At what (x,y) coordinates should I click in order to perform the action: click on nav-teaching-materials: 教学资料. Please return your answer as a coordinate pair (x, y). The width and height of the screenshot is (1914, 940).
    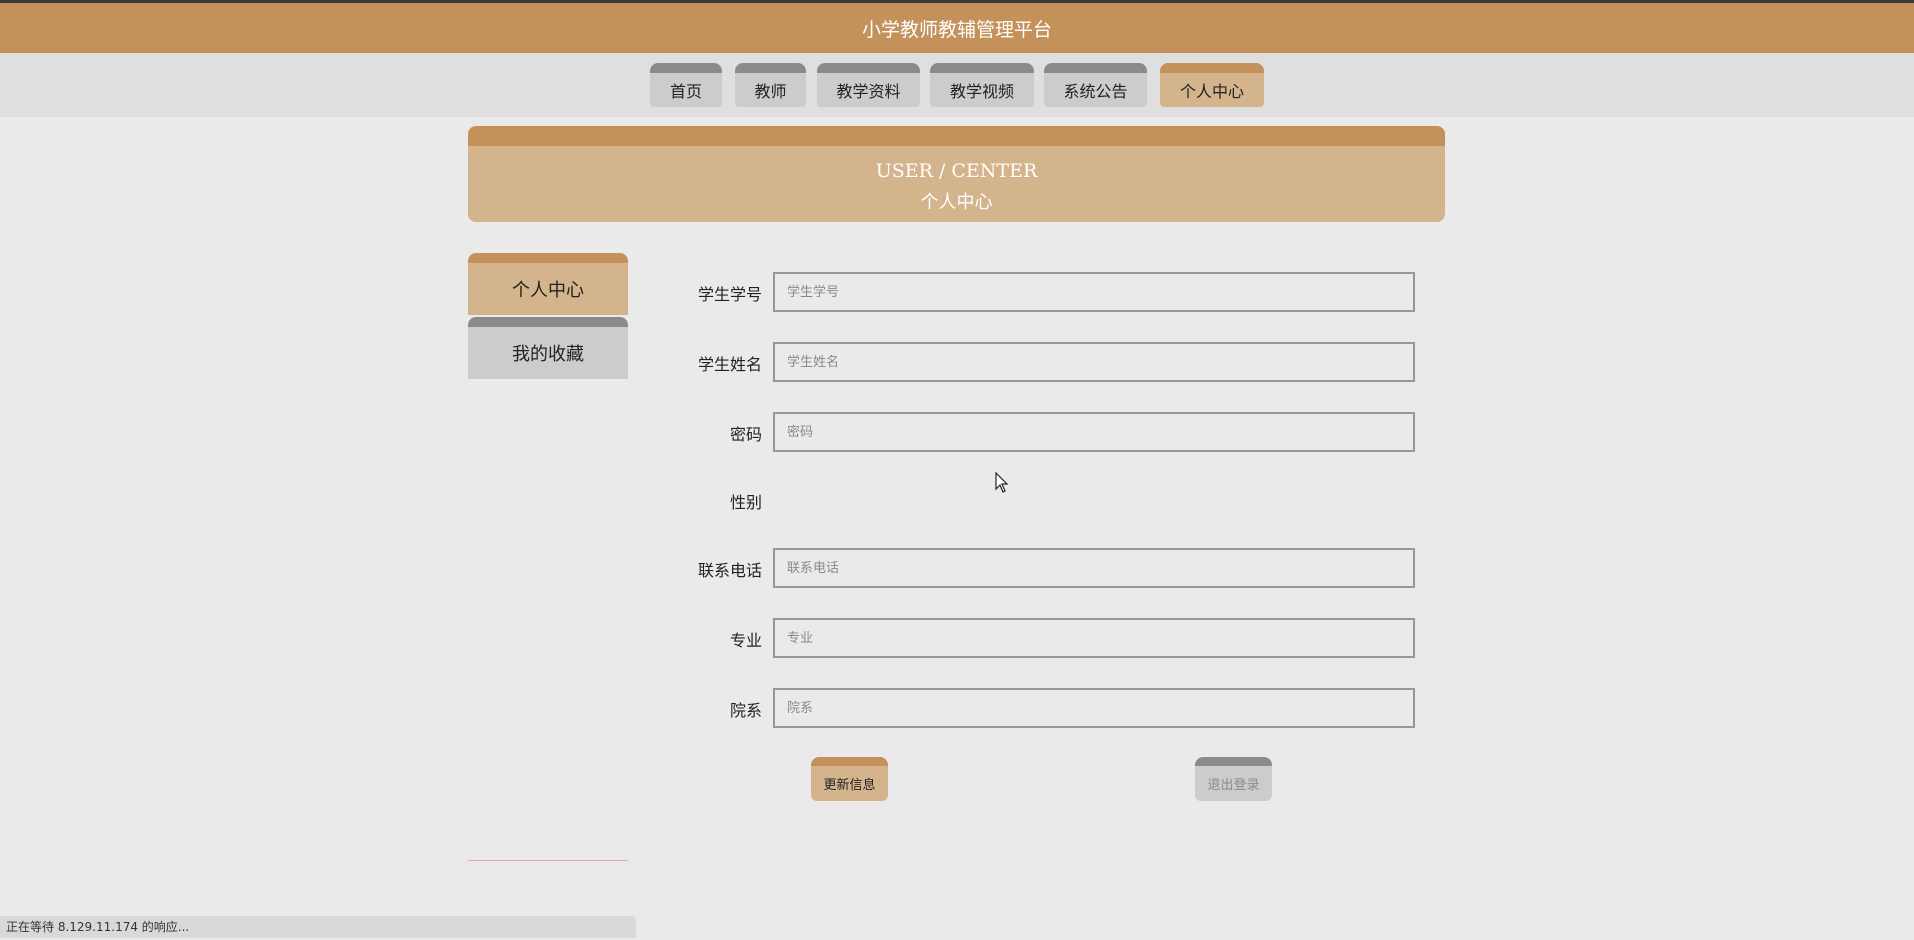
    Looking at the image, I should click on (868, 85).